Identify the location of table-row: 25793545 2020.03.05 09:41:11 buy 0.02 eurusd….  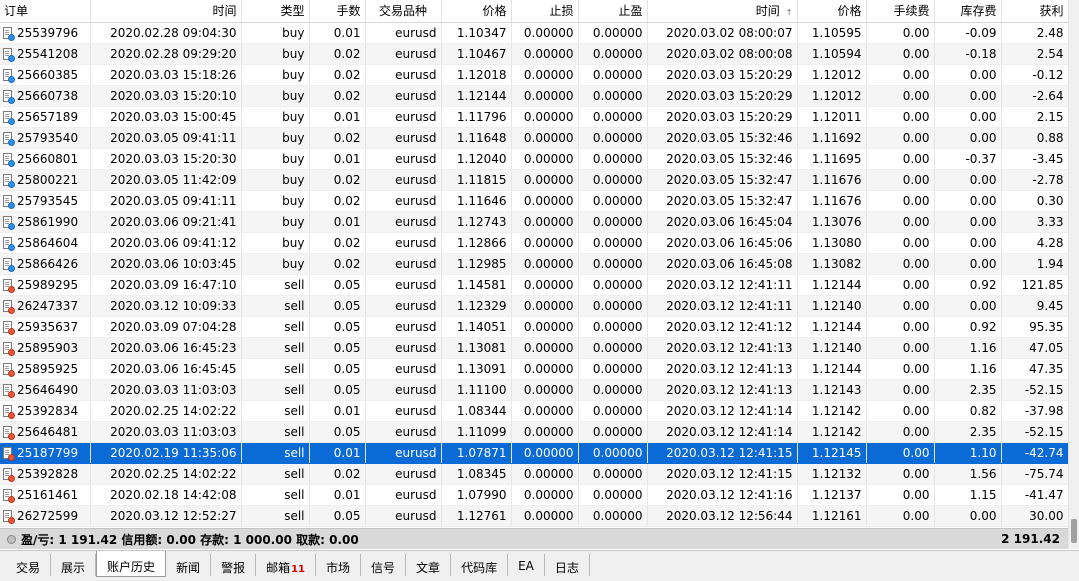
(534, 201).